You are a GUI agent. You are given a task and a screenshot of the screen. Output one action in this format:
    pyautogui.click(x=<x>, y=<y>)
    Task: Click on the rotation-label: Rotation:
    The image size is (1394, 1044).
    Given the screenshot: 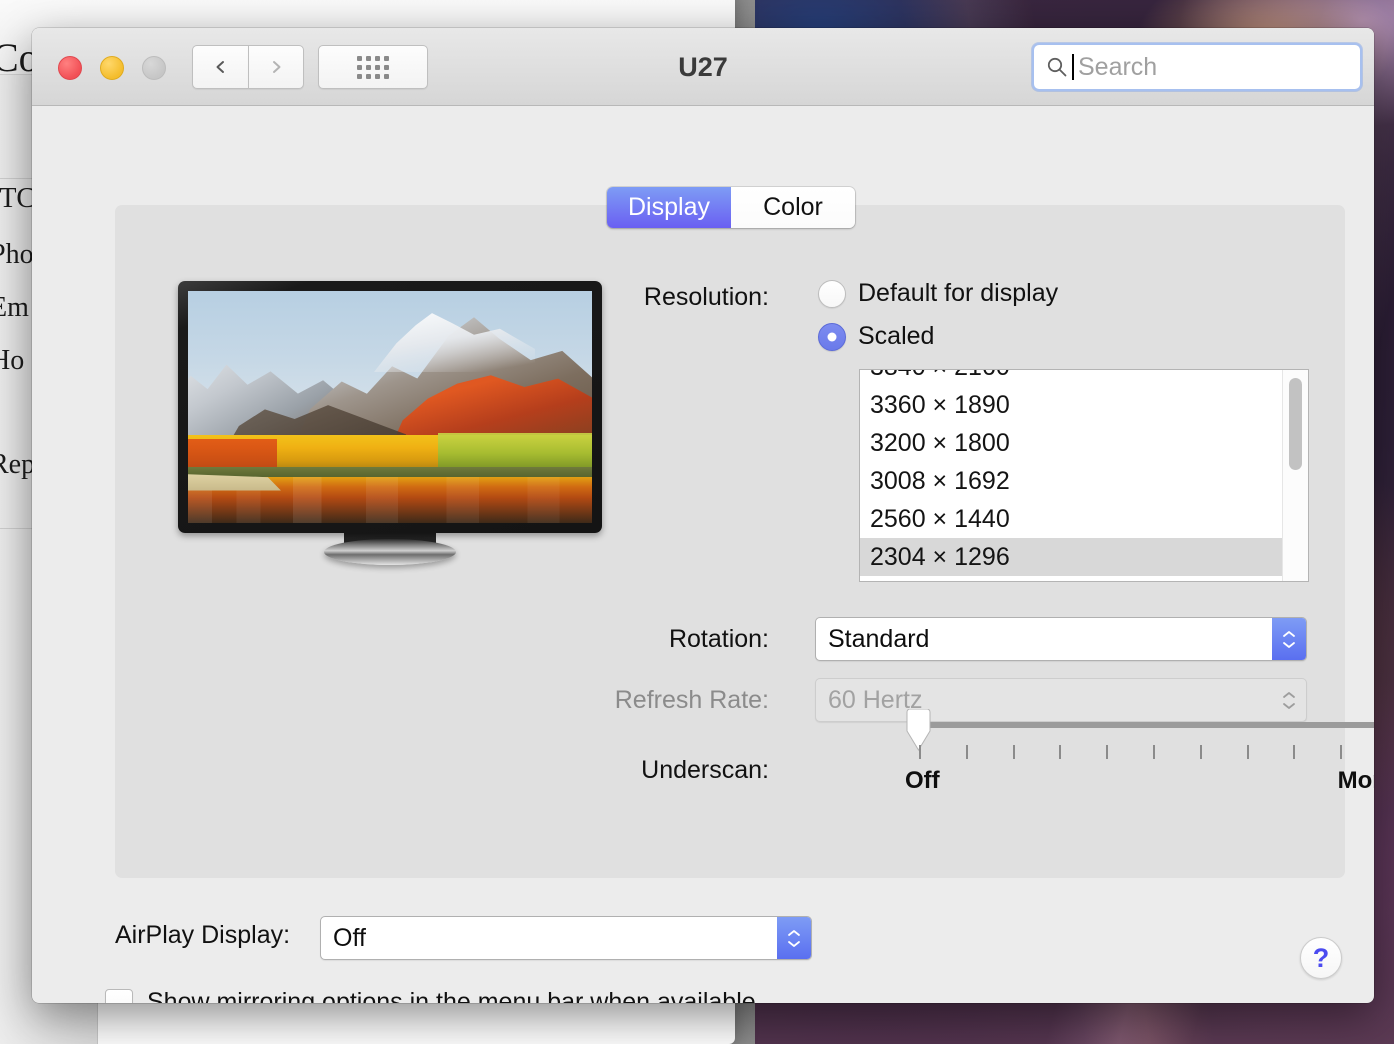 What is the action you would take?
    pyautogui.click(x=718, y=639)
    